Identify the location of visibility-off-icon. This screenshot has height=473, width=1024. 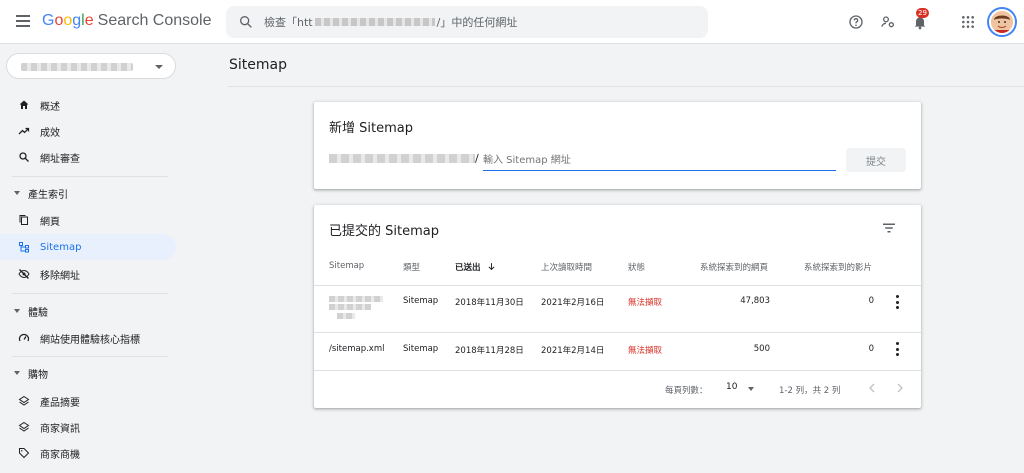
(24, 274).